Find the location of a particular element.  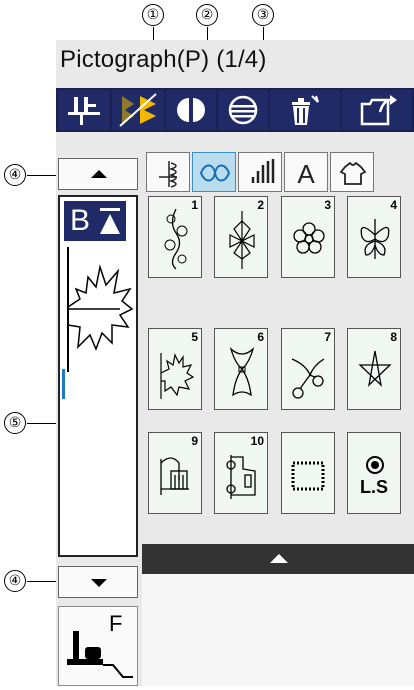

snowflake-flower-icon is located at coordinates (242, 240).